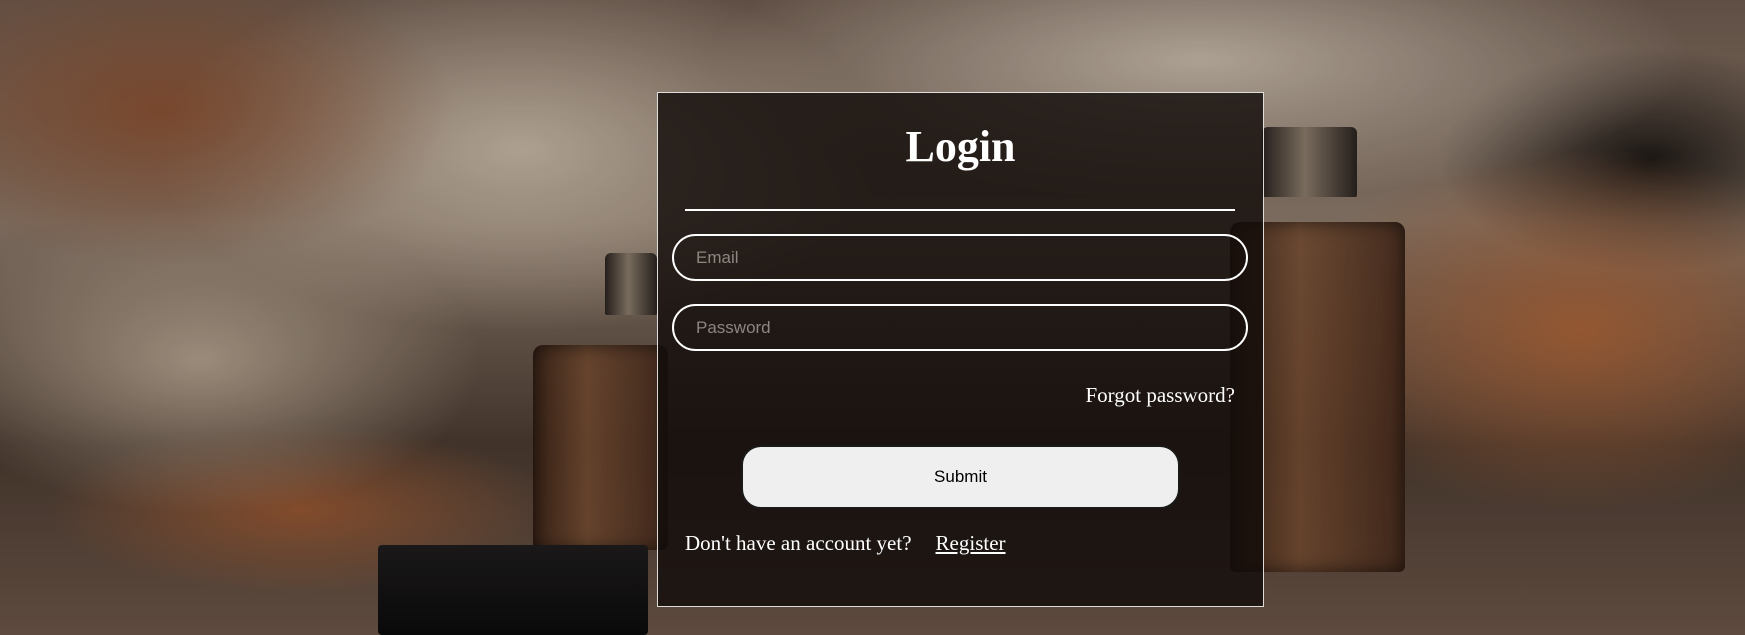 The height and width of the screenshot is (635, 1745). I want to click on register-link: Register, so click(971, 543).